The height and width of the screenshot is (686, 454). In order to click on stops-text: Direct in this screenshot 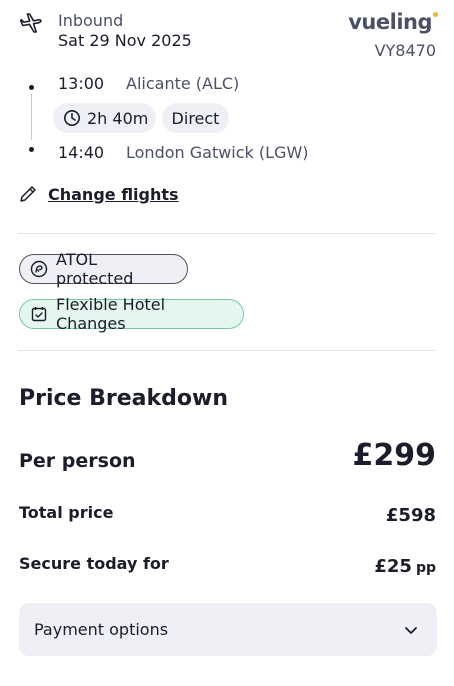, I will do `click(195, 118)`.